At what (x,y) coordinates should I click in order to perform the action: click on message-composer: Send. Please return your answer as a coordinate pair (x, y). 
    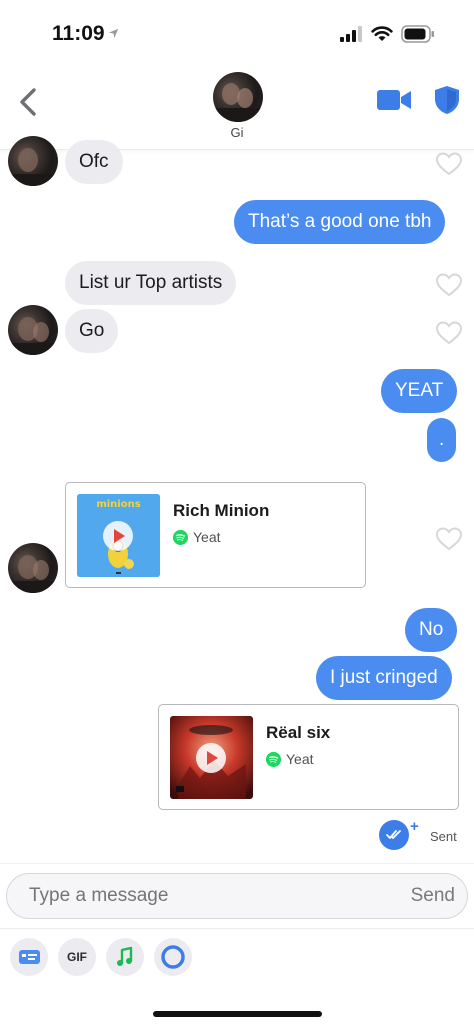
    Looking at the image, I should click on (237, 896).